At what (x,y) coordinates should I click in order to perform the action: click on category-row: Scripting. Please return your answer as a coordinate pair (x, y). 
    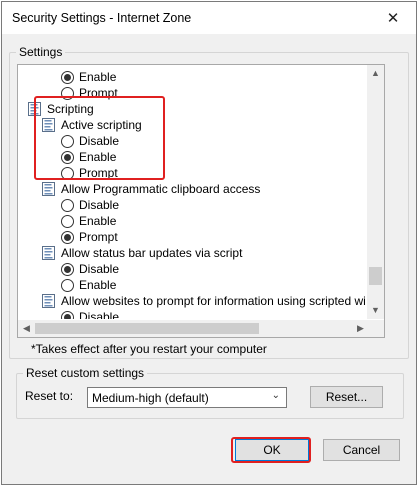
    Looking at the image, I should click on (193, 109).